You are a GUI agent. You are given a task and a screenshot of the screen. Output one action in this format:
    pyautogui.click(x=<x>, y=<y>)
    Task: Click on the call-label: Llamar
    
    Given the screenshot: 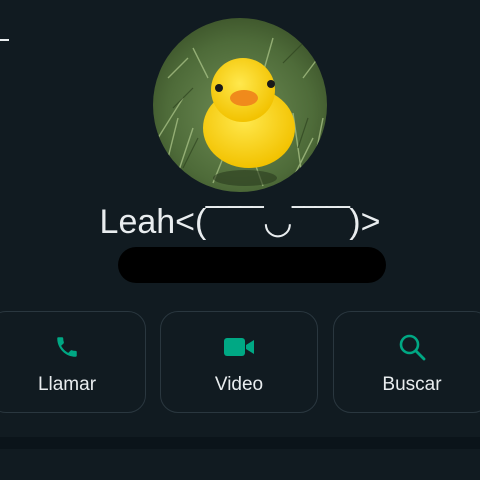 What is the action you would take?
    pyautogui.click(x=67, y=384)
    